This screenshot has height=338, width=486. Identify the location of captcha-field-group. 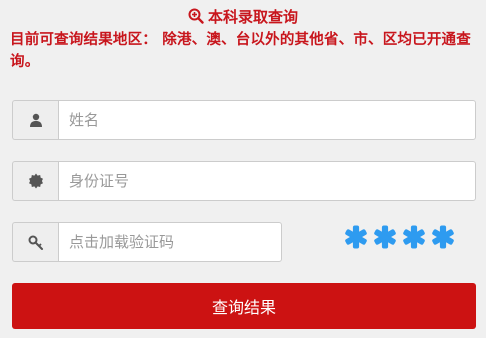
(147, 242).